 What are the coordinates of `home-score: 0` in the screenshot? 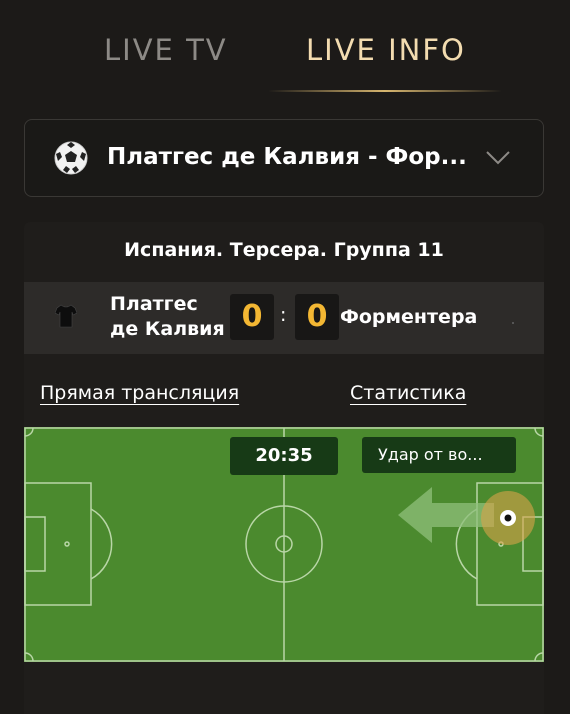 It's located at (252, 317).